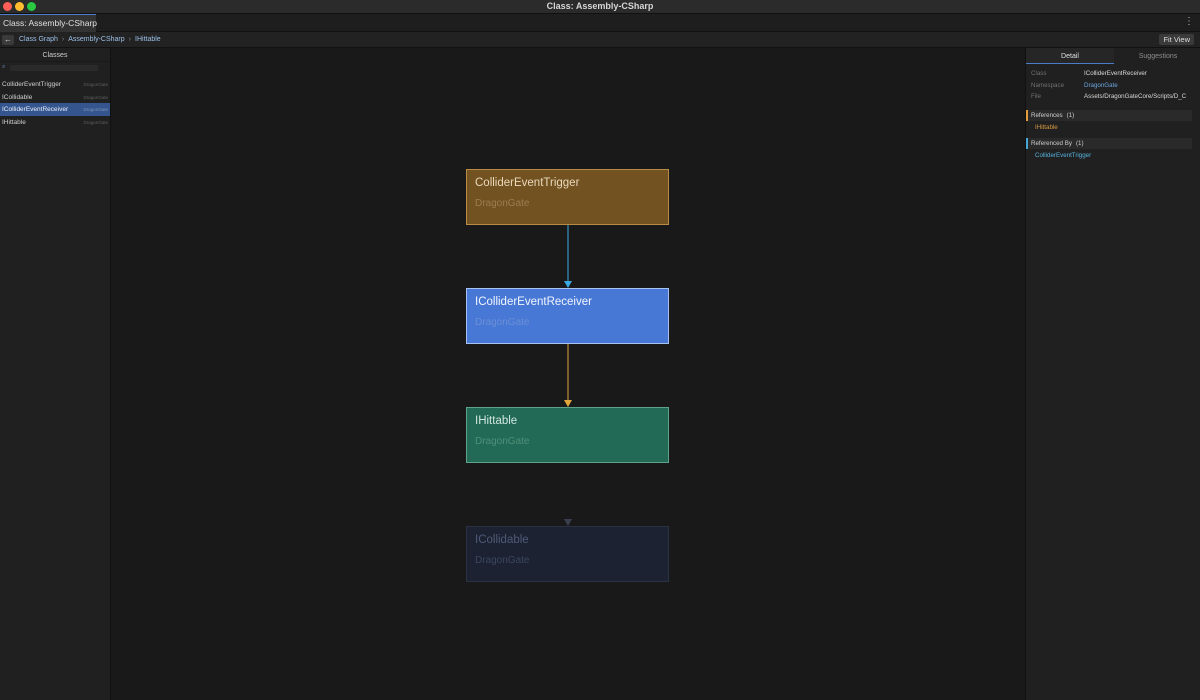 Image resolution: width=1200 pixels, height=700 pixels. I want to click on arrowhead-faded, so click(568, 522).